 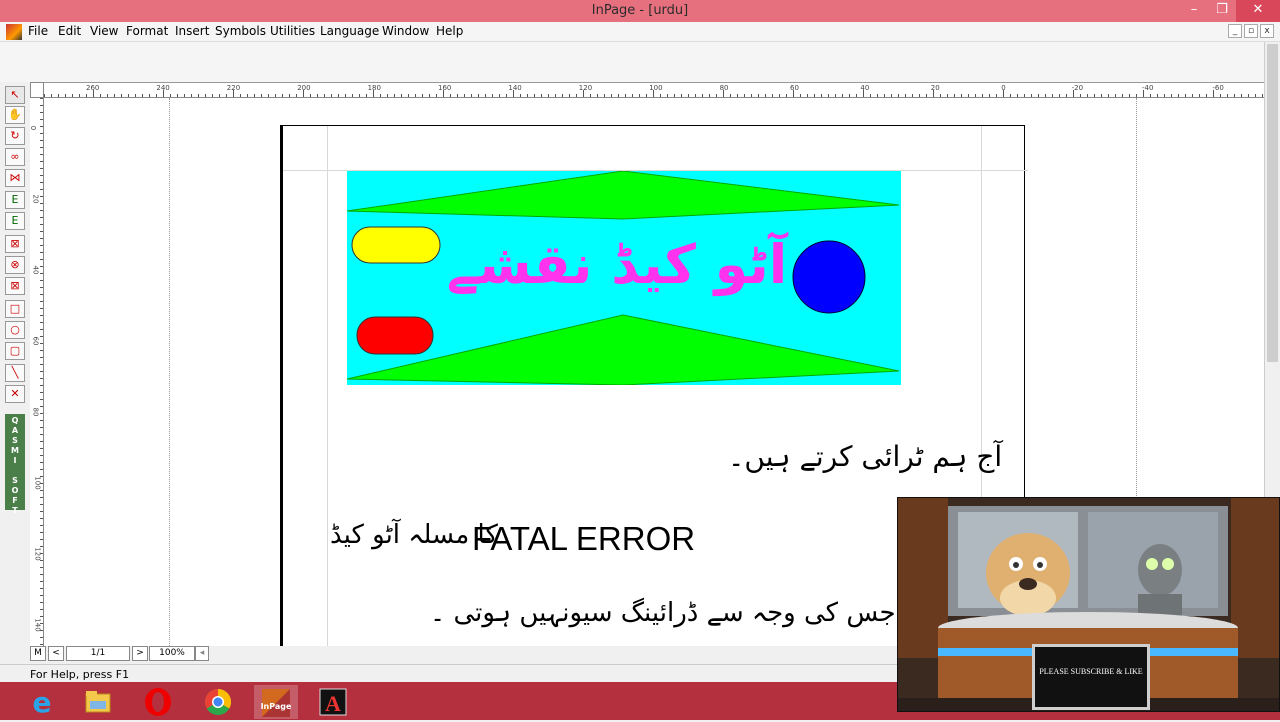 What do you see at coordinates (192, 31) in the screenshot?
I see `menu-insert: Insert` at bounding box center [192, 31].